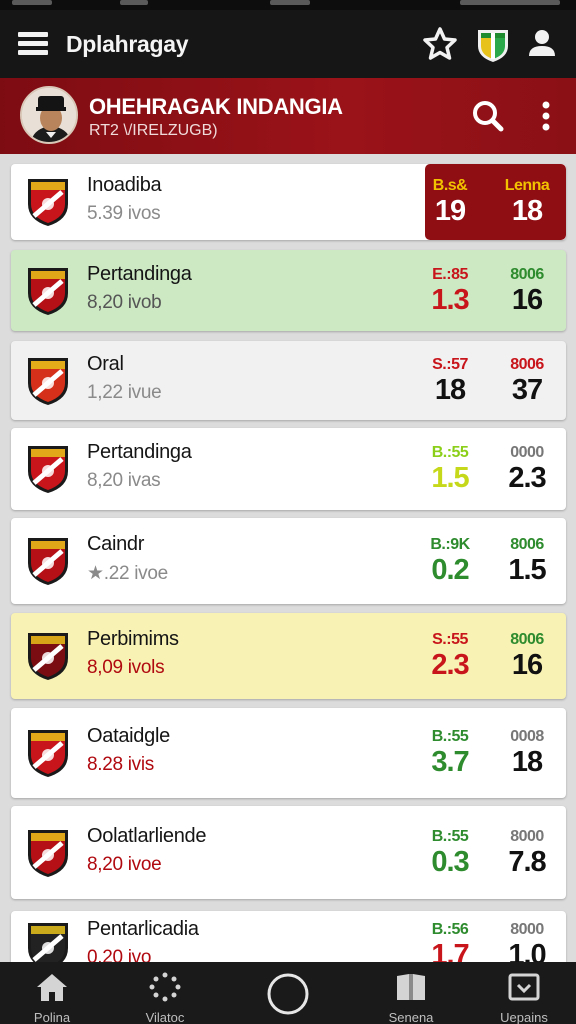 The image size is (576, 1024). I want to click on match-card: Perbimims 8,09 ivols S.:55 8006 2.3 16, so click(288, 656).